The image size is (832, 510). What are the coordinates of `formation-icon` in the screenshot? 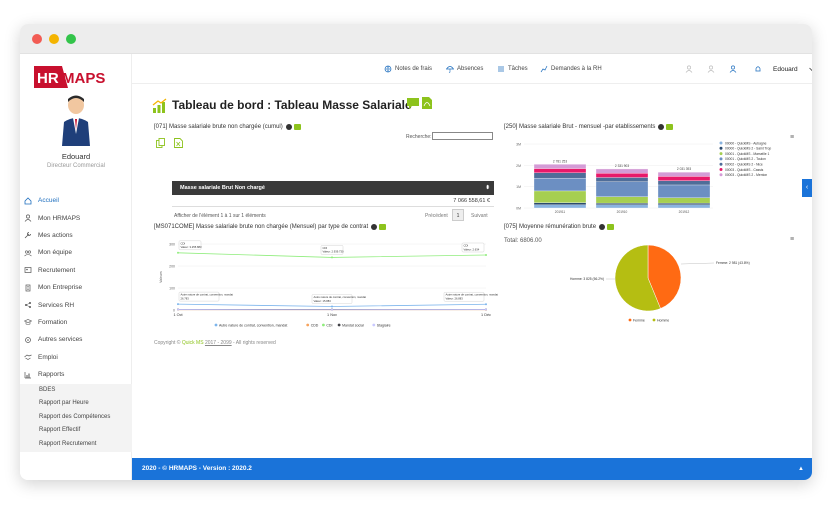 It's located at (28, 322).